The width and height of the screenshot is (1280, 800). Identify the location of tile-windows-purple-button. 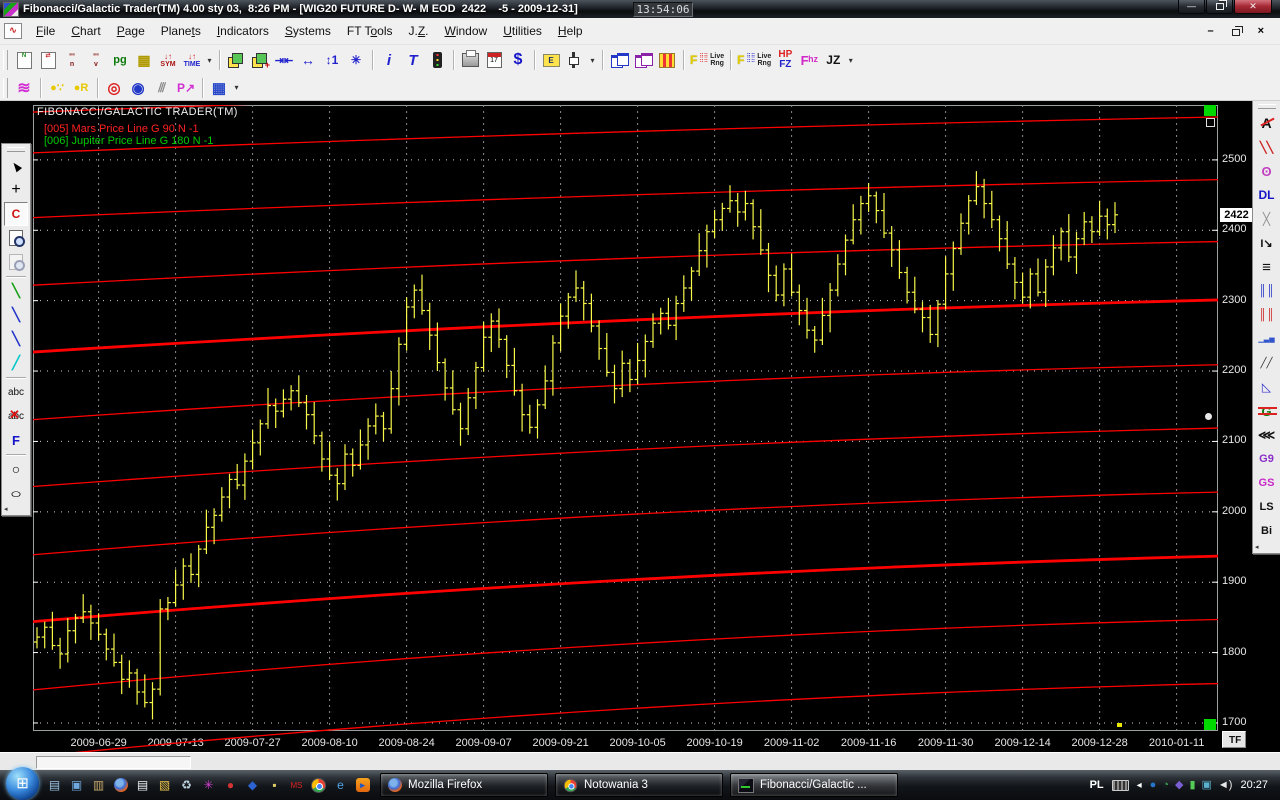
(643, 60).